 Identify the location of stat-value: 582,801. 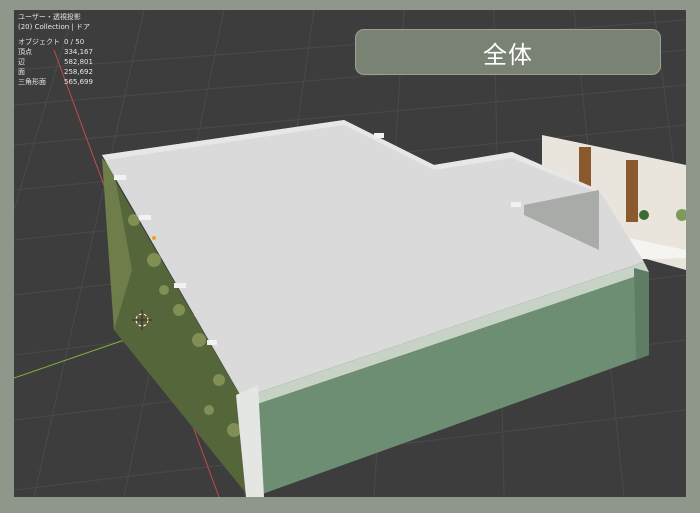
(78, 62).